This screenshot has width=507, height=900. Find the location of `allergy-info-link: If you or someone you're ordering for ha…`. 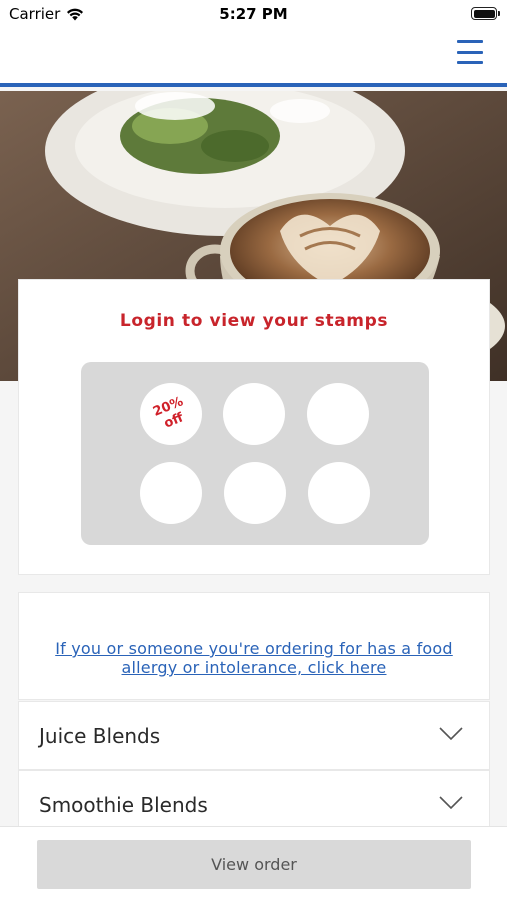

allergy-info-link: If you or someone you're ordering for ha… is located at coordinates (254, 658).